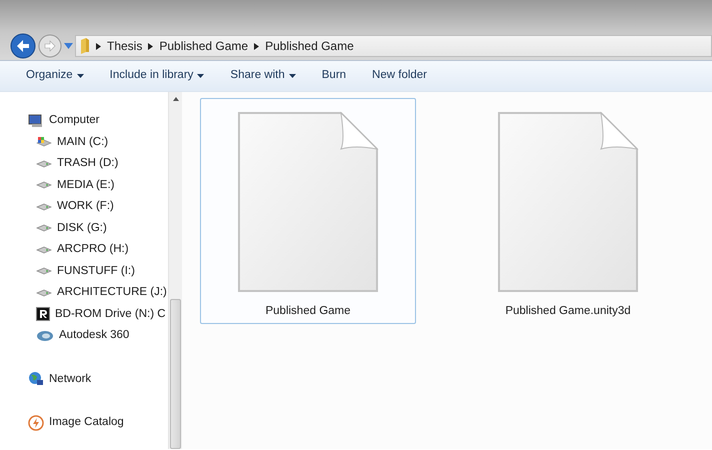 Image resolution: width=712 pixels, height=450 pixels. Describe the element at coordinates (98, 207) in the screenshot. I see `sidebar-item: WORK (F:)` at that location.